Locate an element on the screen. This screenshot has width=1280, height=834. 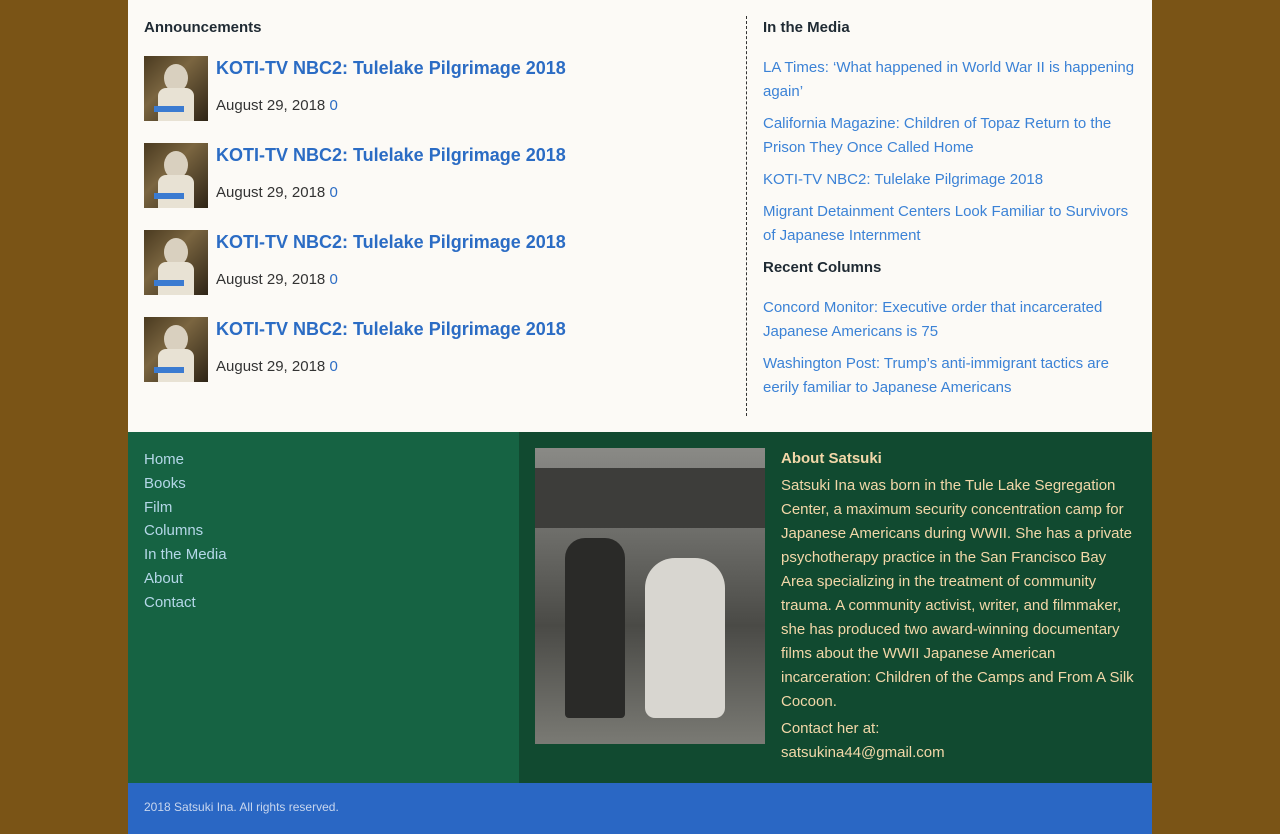
copyright-text: 2018 Satsuki Ina. All rights reserved. is located at coordinates (241, 807).